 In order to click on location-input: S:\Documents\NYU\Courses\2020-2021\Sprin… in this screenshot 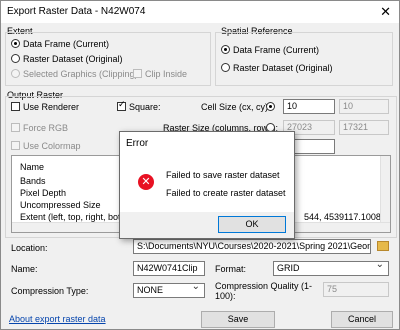, I will do `click(252, 246)`.